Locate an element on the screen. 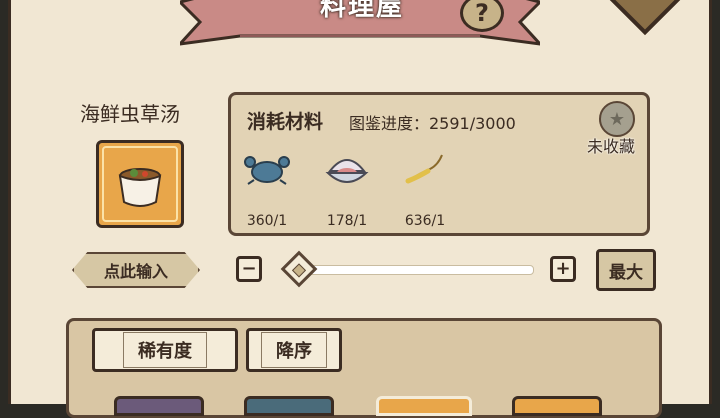 The image size is (720, 418). quantity-slider-track is located at coordinates (412, 270).